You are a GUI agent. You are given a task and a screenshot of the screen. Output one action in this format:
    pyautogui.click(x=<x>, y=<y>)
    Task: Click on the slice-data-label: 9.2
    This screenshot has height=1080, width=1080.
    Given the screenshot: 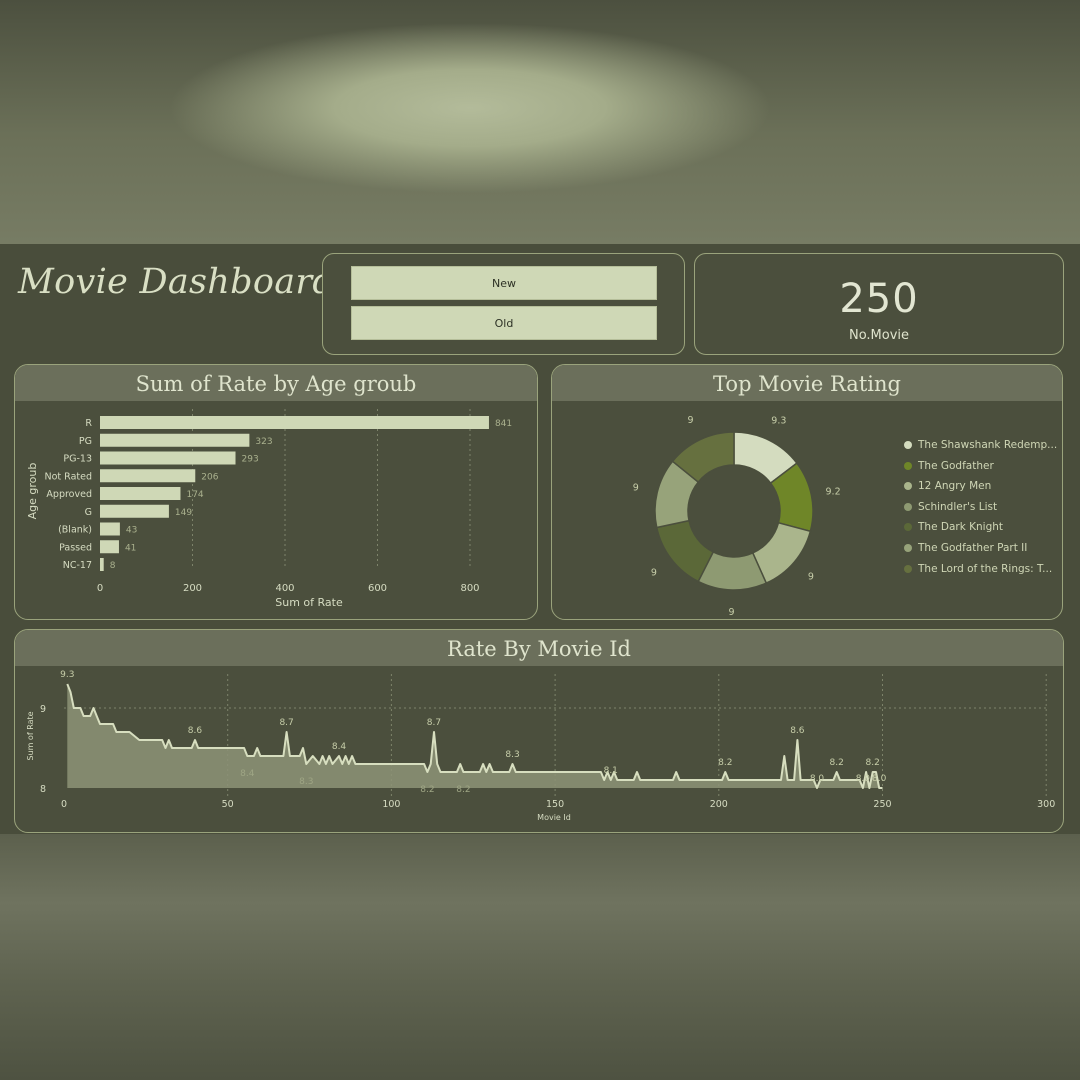 What is the action you would take?
    pyautogui.click(x=833, y=491)
    